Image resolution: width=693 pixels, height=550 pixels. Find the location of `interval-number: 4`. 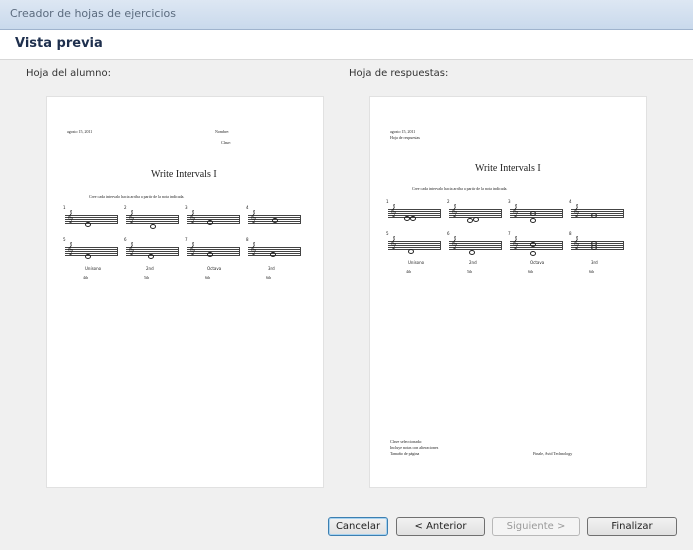

interval-number: 4 is located at coordinates (570, 201).